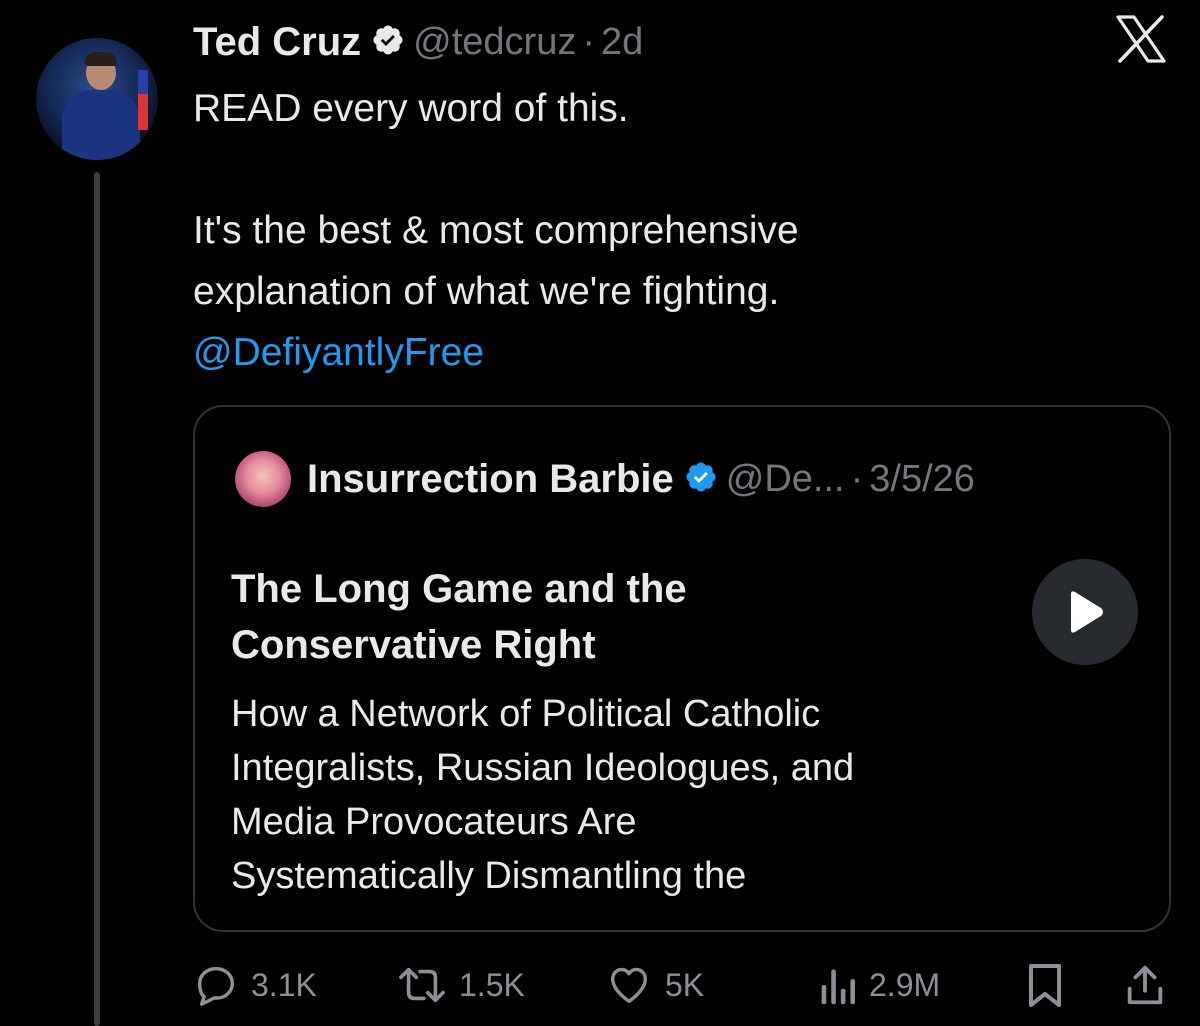  What do you see at coordinates (422, 985) in the screenshot?
I see `repost-icon` at bounding box center [422, 985].